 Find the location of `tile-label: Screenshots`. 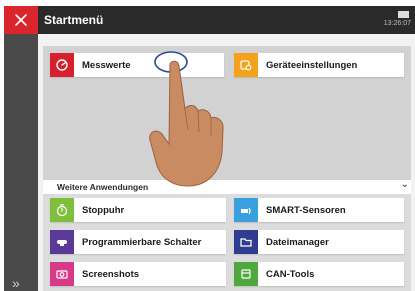

tile-label: Screenshots is located at coordinates (111, 274).